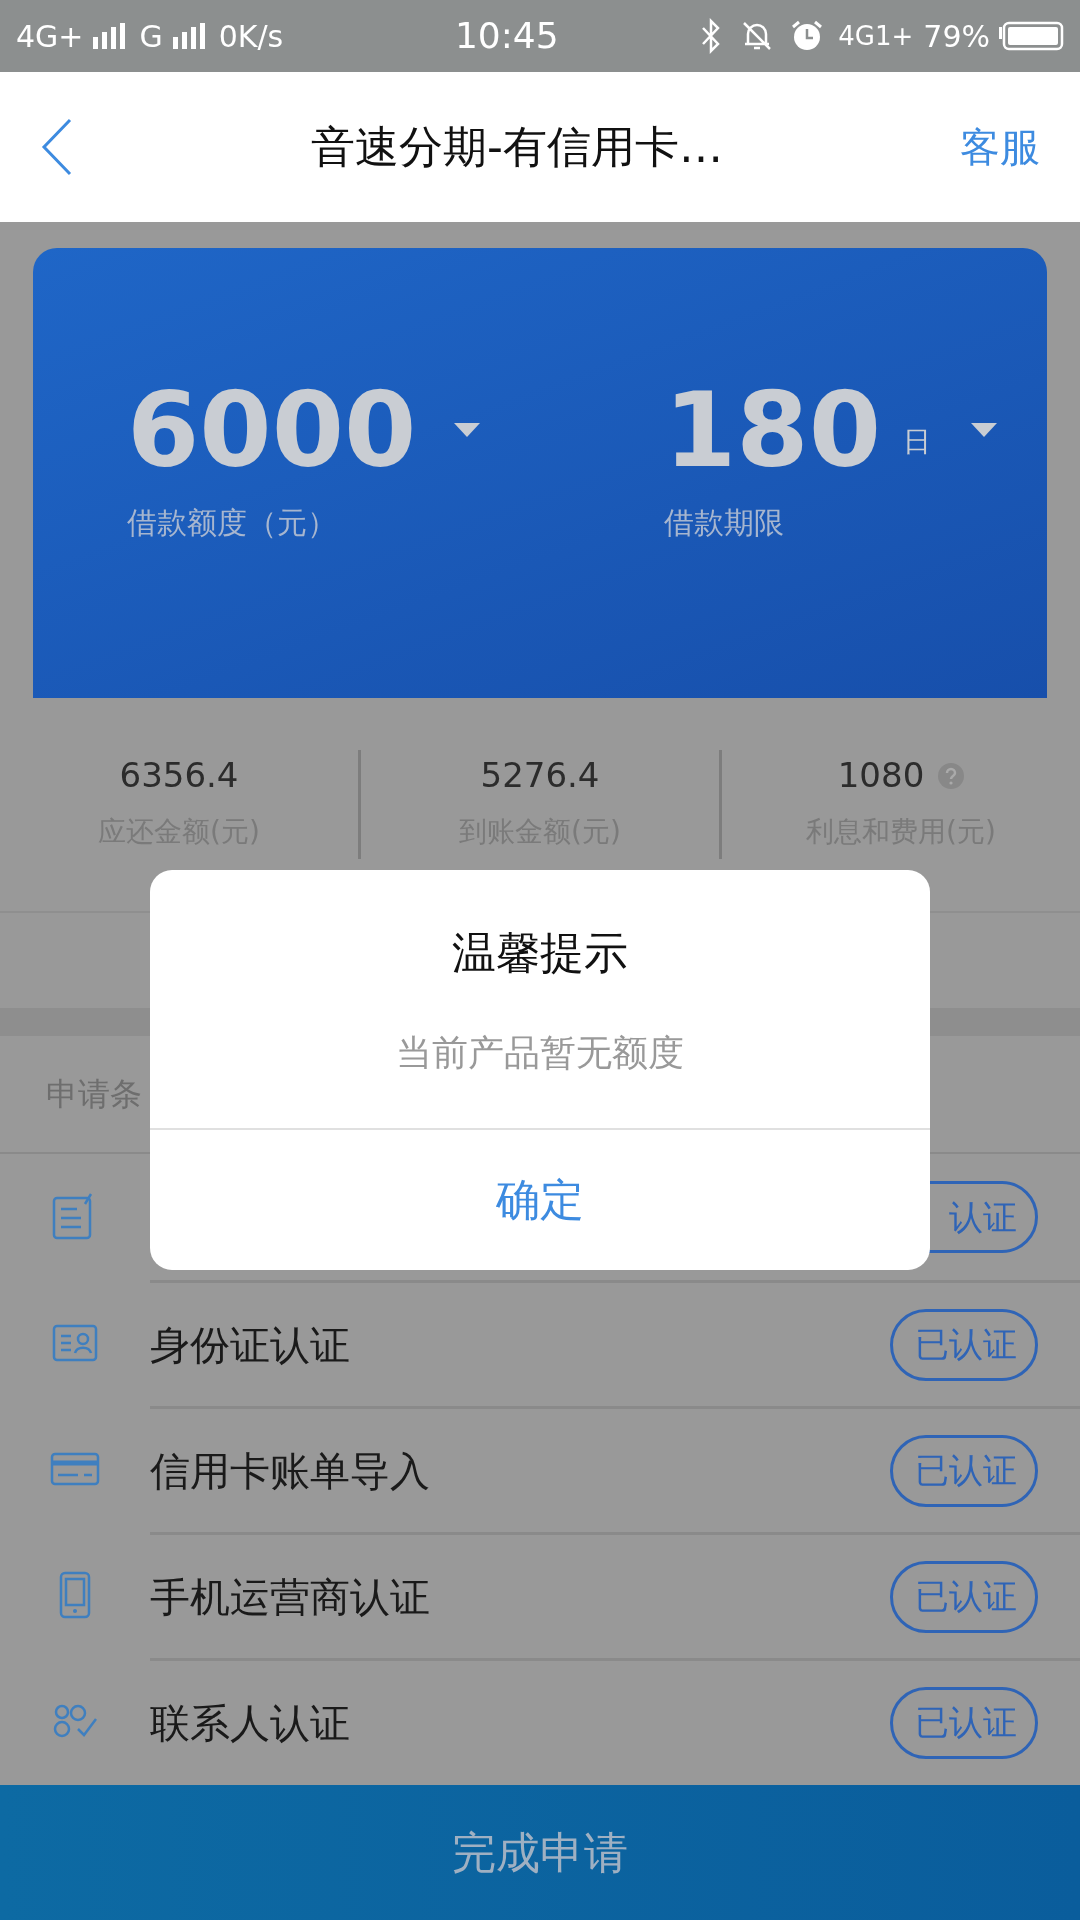 The image size is (1080, 1920). Describe the element at coordinates (75, 1595) in the screenshot. I see `phone-icon` at that location.